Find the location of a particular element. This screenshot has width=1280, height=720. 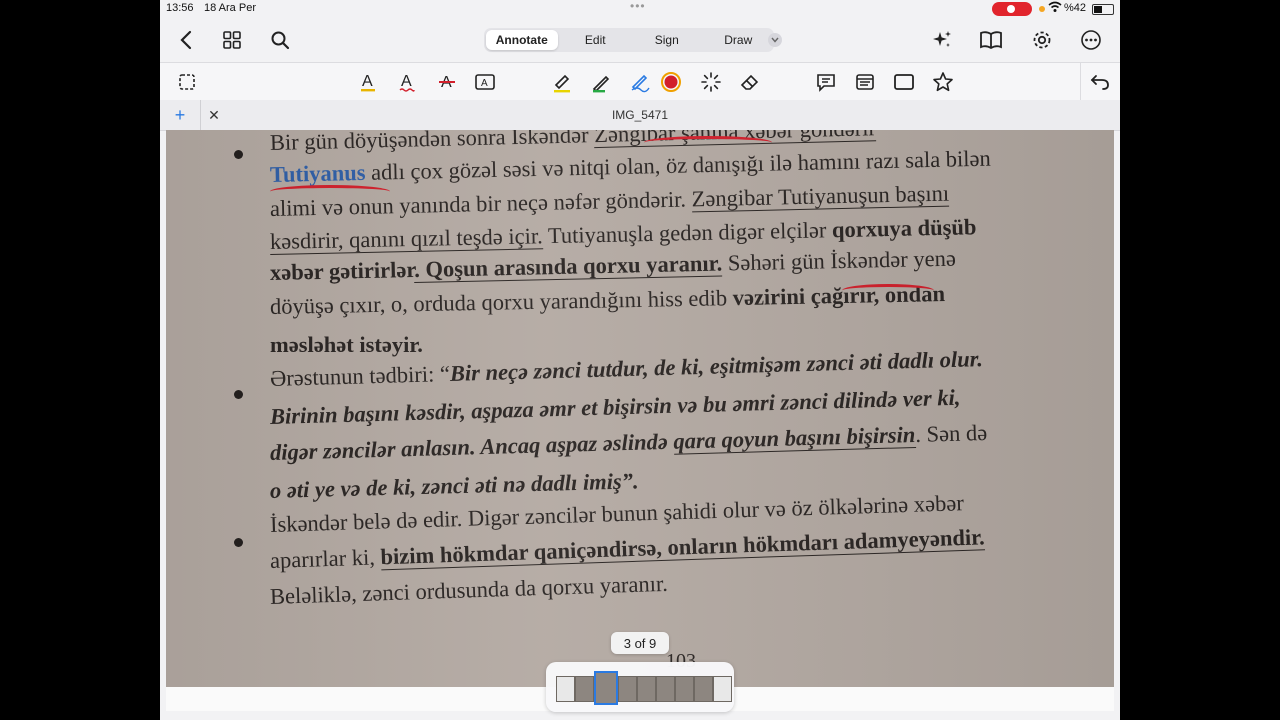

text-run: Bir gün döyüşəndən sonra İskəndər is located at coordinates (432, 142).